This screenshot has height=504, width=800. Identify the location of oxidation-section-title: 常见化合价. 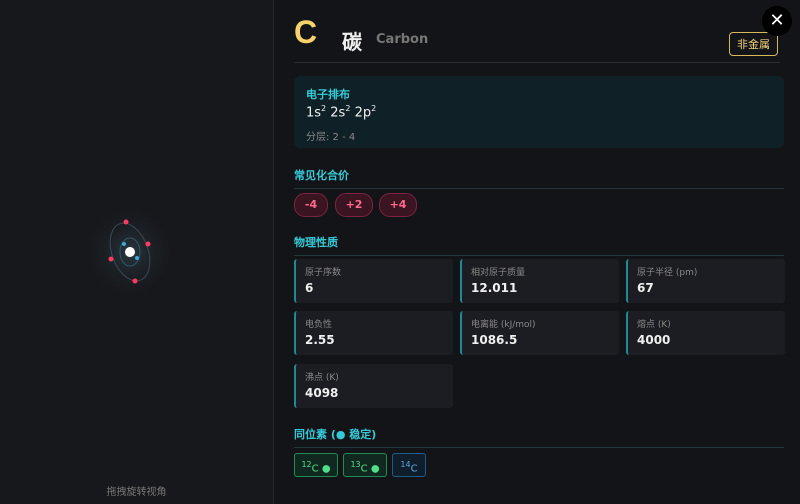
(539, 178).